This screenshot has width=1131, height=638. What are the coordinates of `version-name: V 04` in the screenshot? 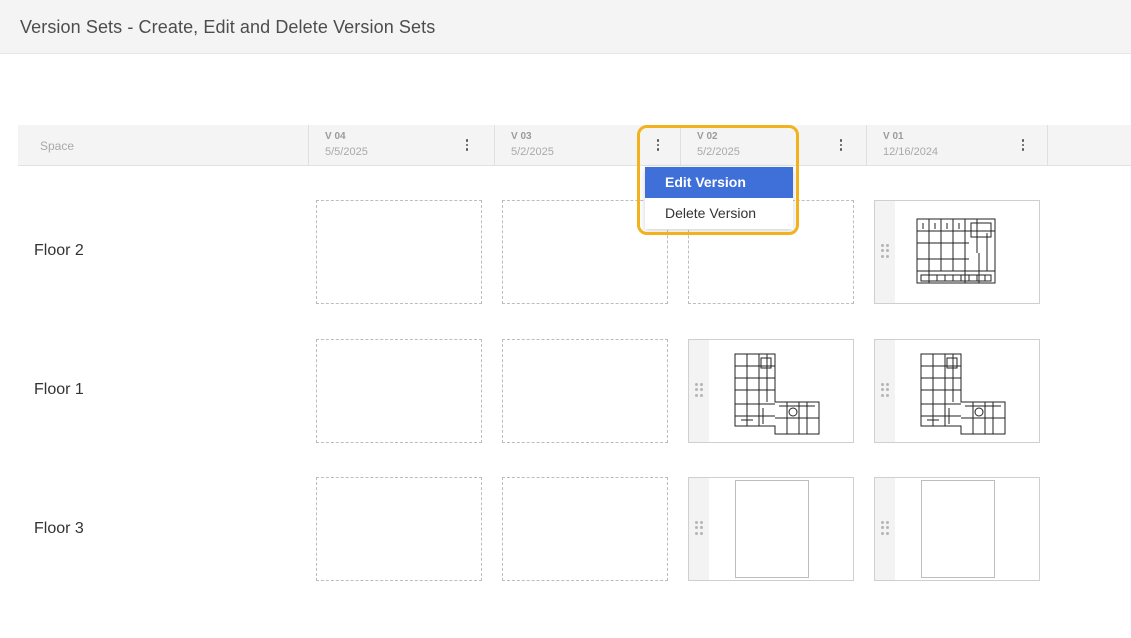 It's located at (335, 136).